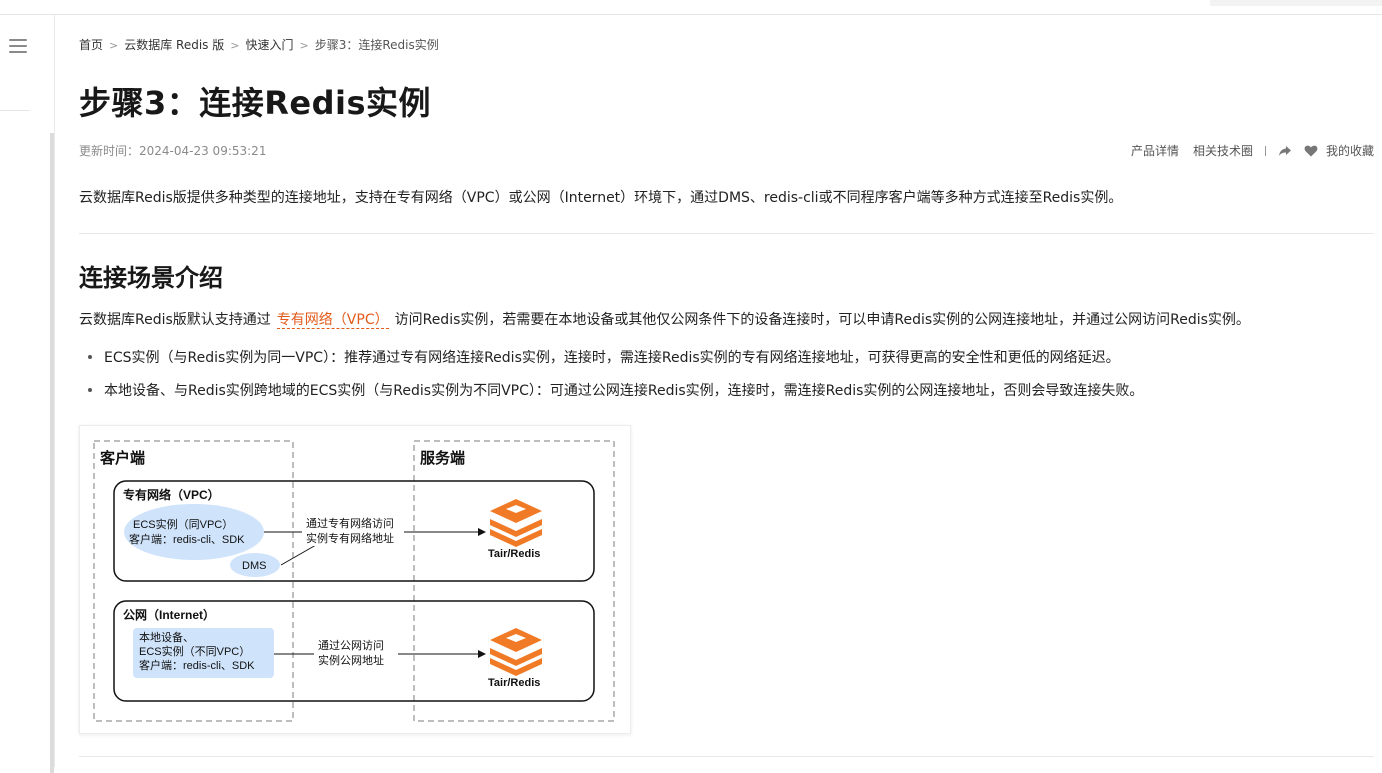 This screenshot has height=773, width=1382. Describe the element at coordinates (1311, 151) in the screenshot. I see `heart-icon` at that location.